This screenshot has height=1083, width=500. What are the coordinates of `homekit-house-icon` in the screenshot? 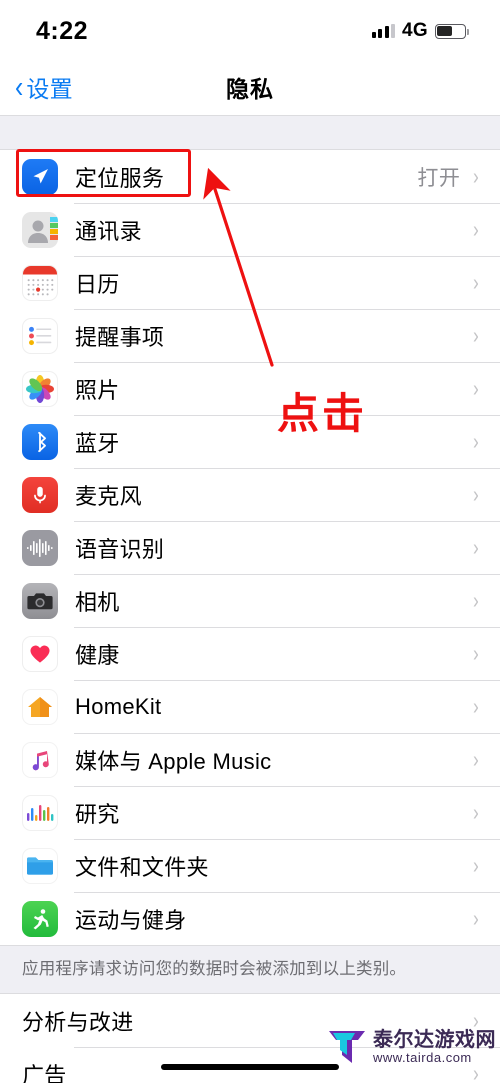 It's located at (40, 706).